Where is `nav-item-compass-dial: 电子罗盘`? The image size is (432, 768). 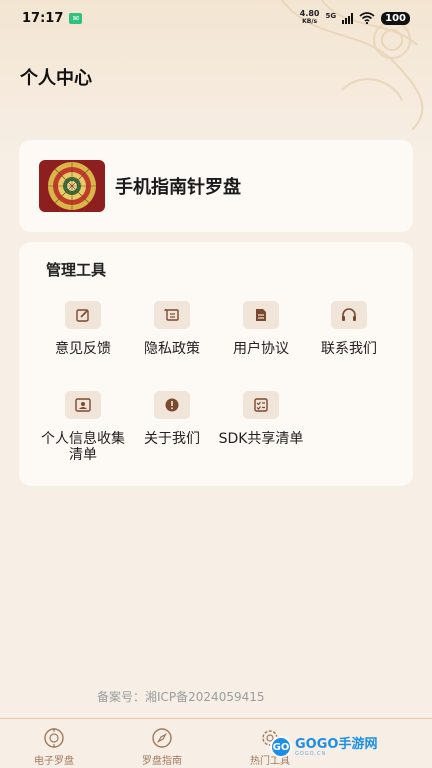 nav-item-compass-dial: 电子罗盘 is located at coordinates (54, 743).